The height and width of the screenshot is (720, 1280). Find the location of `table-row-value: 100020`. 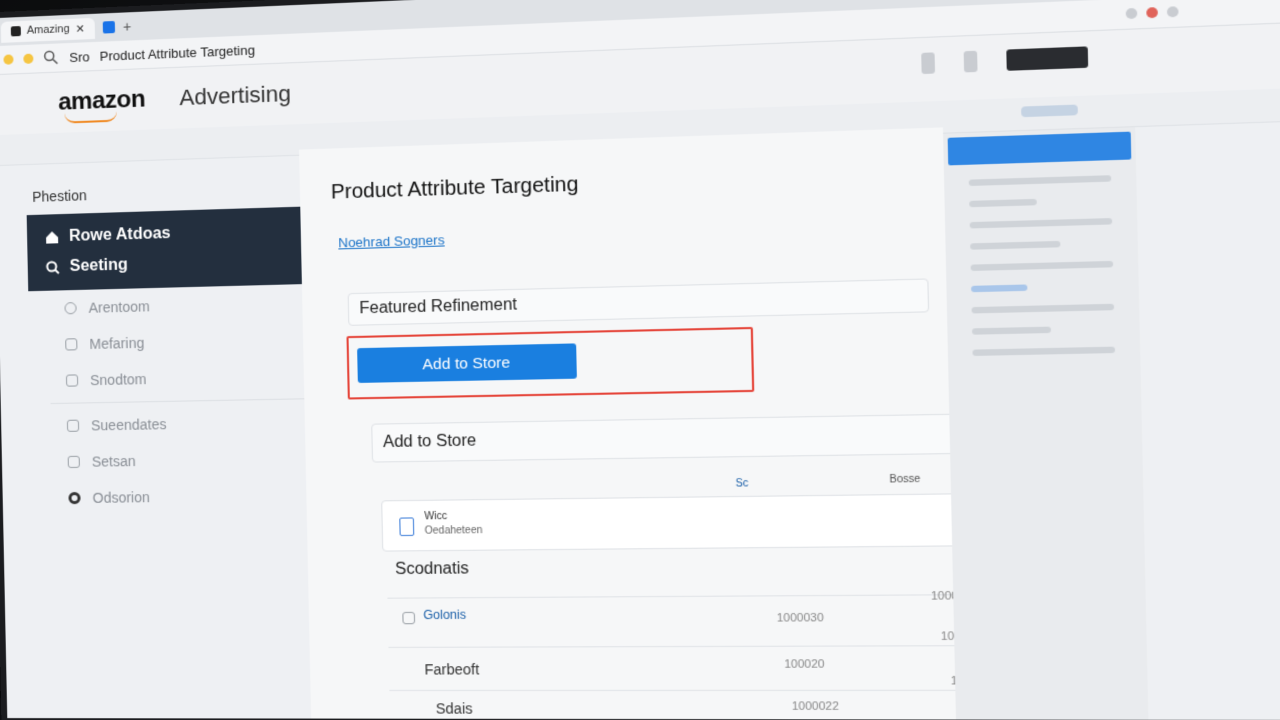

table-row-value: 100020 is located at coordinates (804, 664).